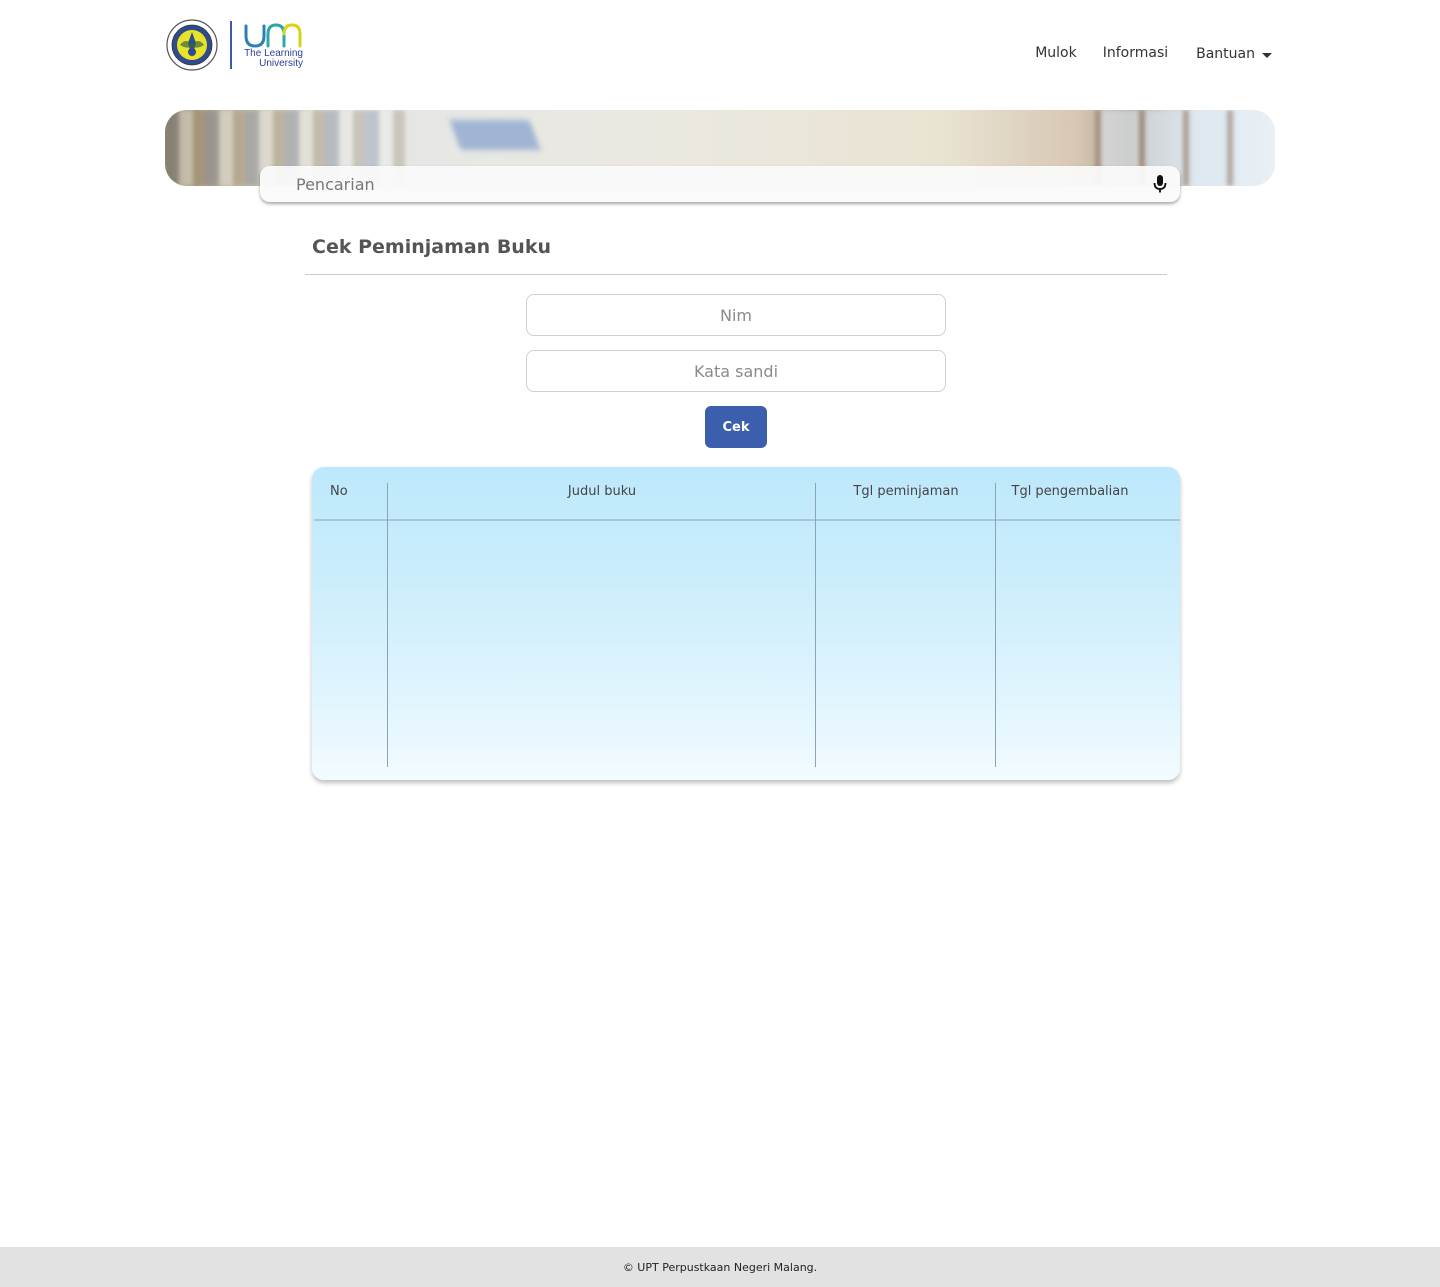 Image resolution: width=1440 pixels, height=1287 pixels. I want to click on nim-field, so click(736, 315).